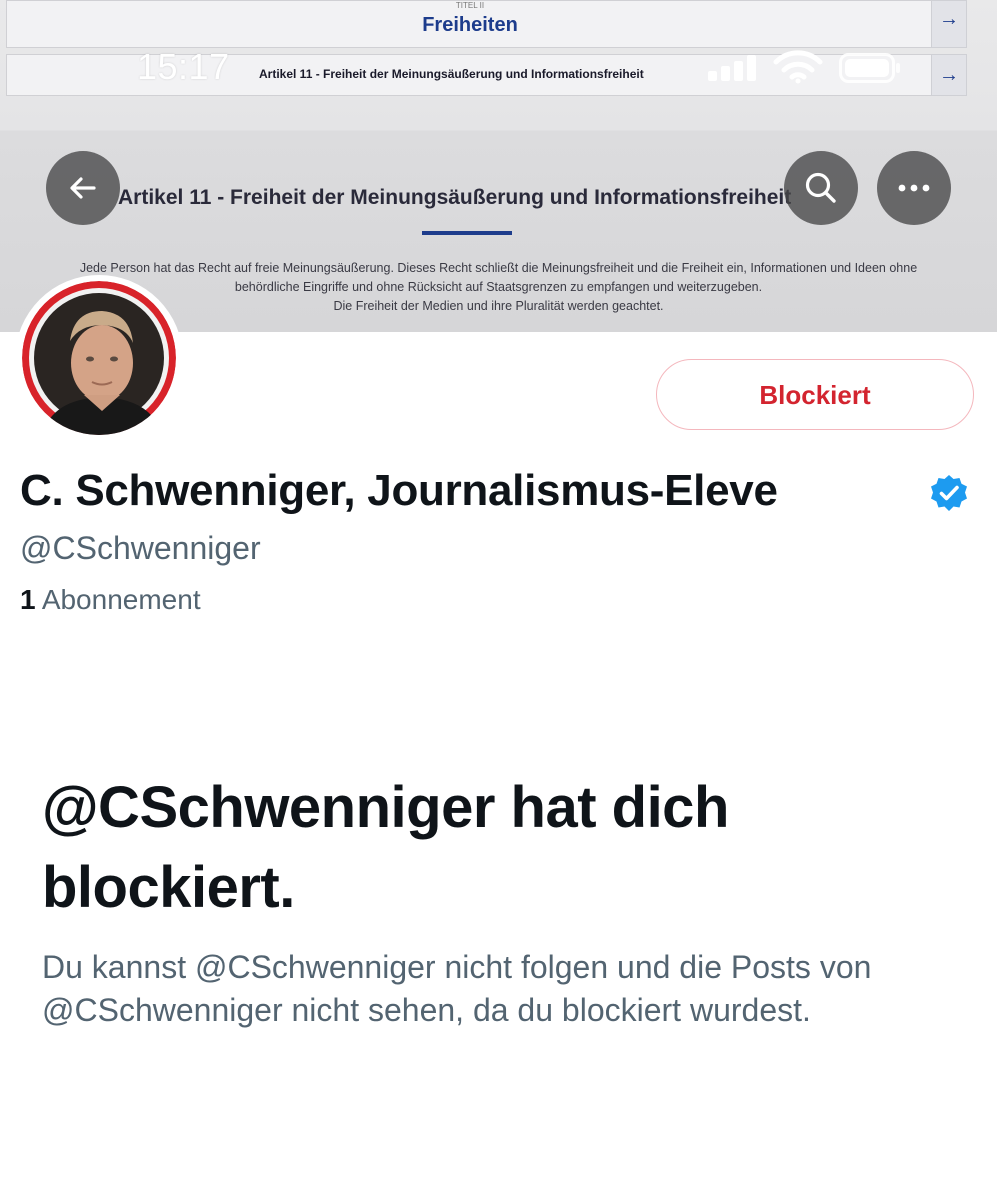 The image size is (997, 1200). I want to click on following-count-link: 1 Abonnement, so click(110, 600).